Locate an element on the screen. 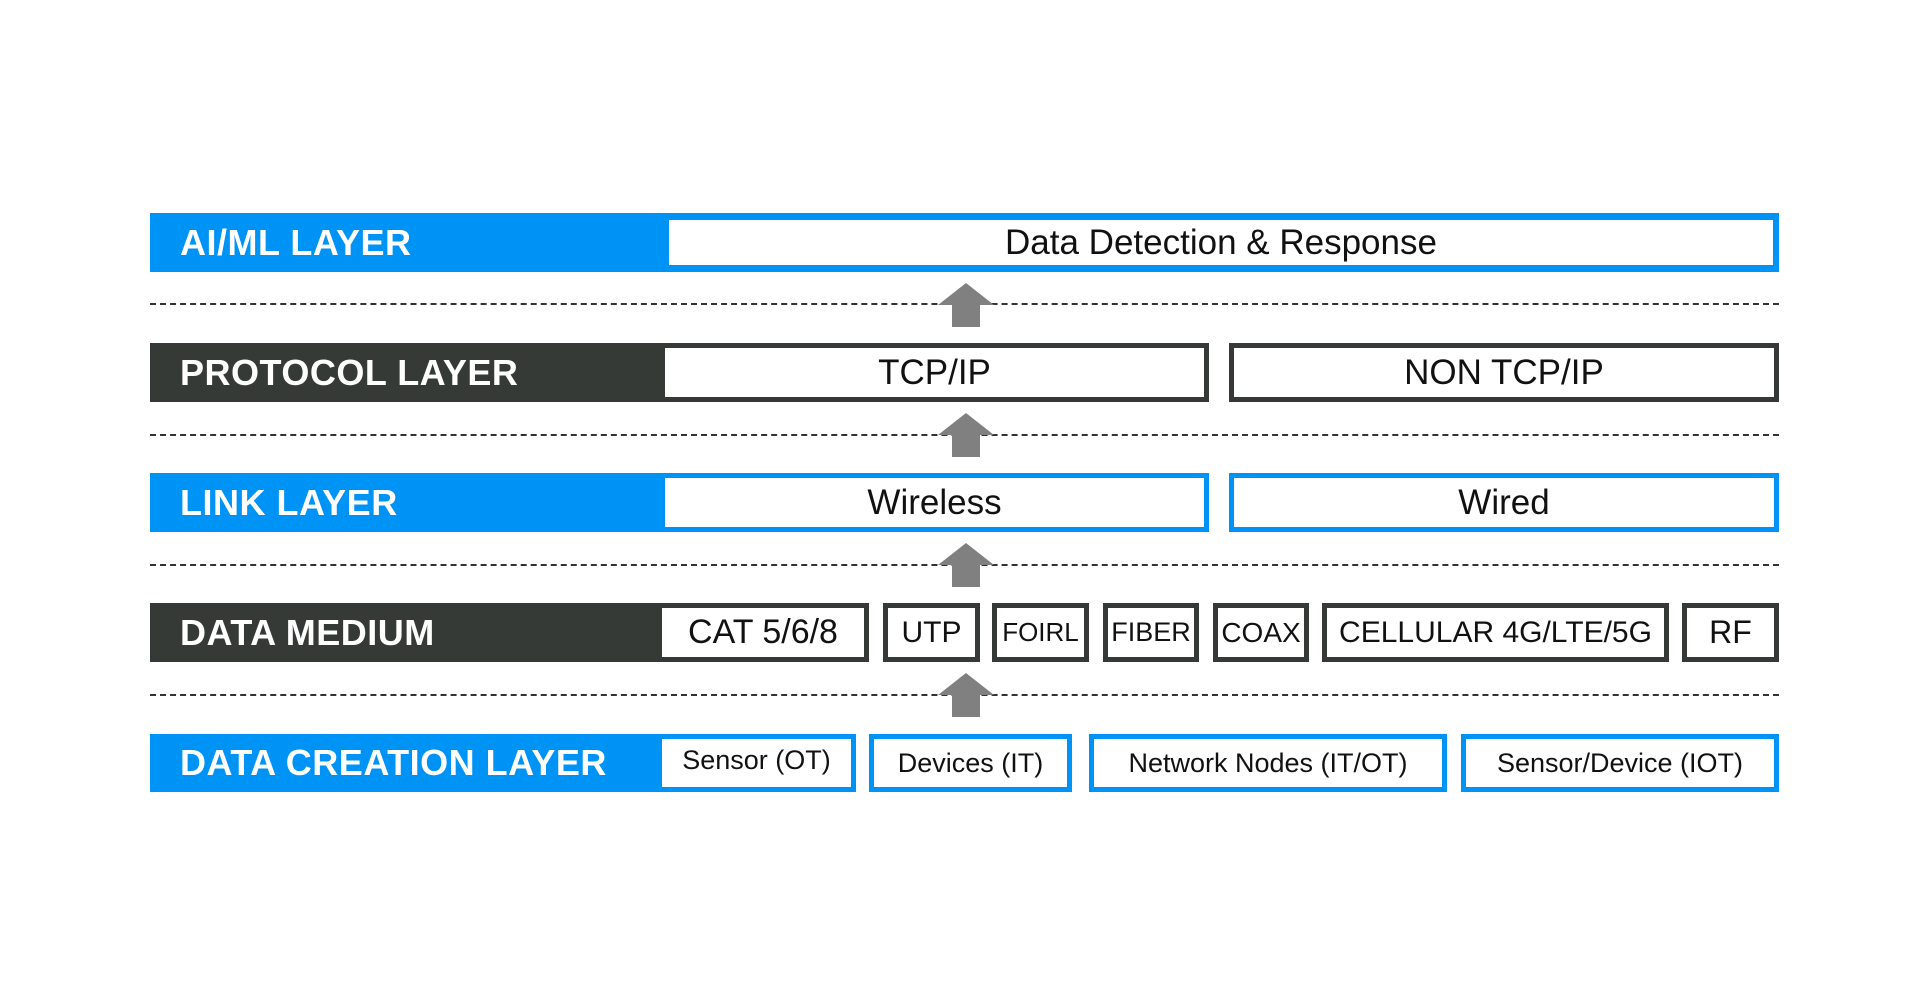  wired-box: Wired is located at coordinates (1504, 502).